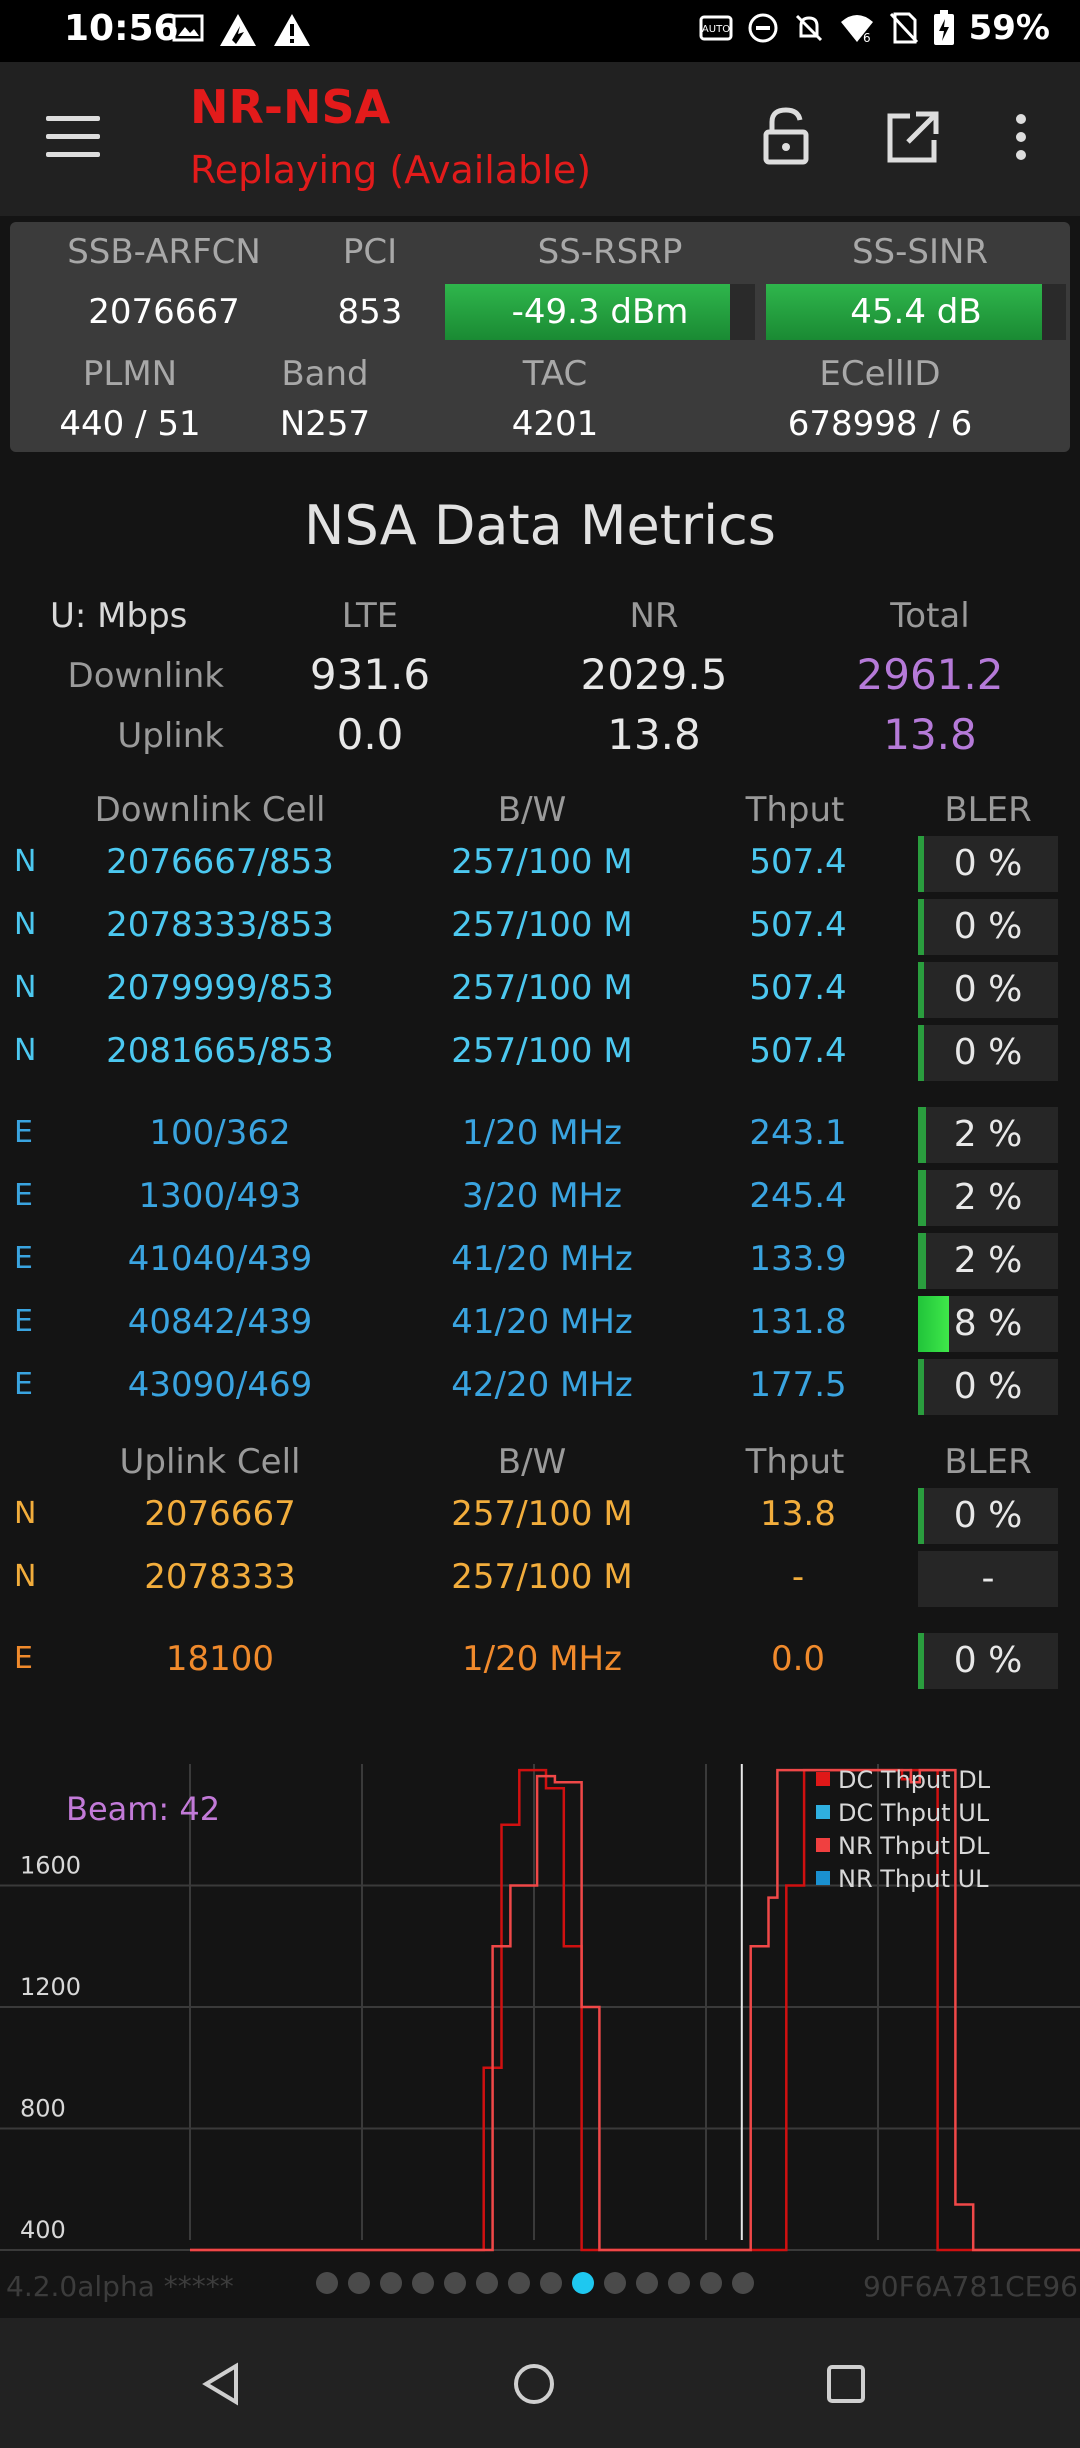 The height and width of the screenshot is (2448, 1080). What do you see at coordinates (930, 674) in the screenshot?
I see `downlink-total-value: 2961.2` at bounding box center [930, 674].